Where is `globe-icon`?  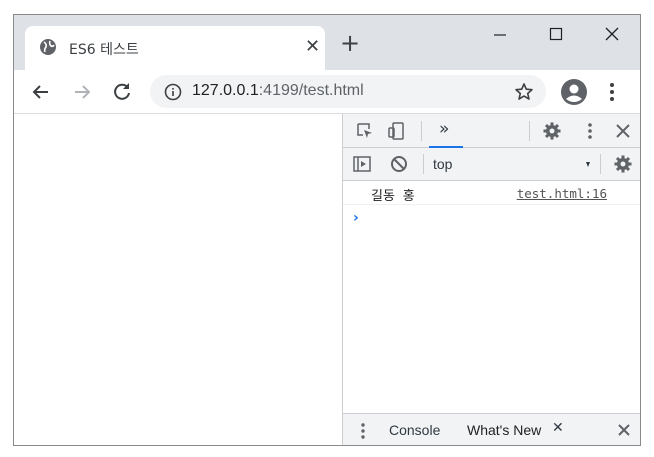
globe-icon is located at coordinates (48, 47).